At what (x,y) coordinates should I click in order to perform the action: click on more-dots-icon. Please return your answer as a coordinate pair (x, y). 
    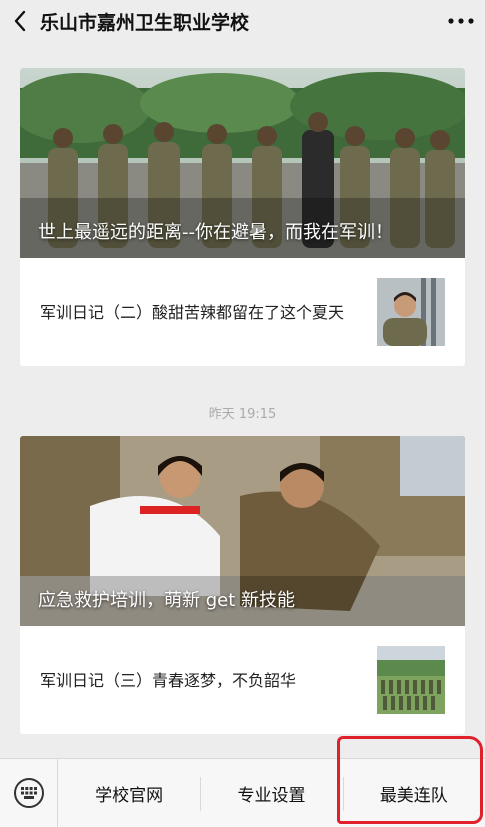
    Looking at the image, I should click on (461, 21).